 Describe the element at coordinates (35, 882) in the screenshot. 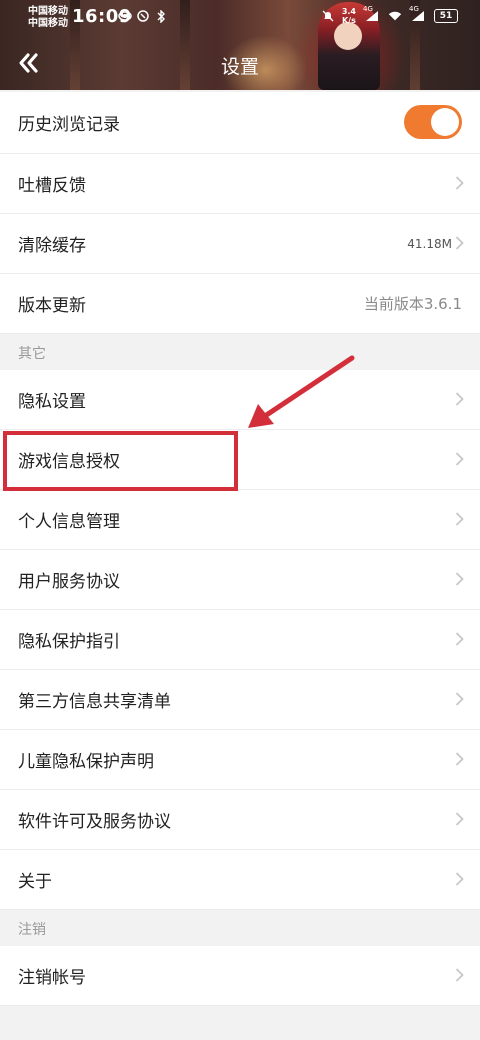

I see `setting-label: 关于` at that location.